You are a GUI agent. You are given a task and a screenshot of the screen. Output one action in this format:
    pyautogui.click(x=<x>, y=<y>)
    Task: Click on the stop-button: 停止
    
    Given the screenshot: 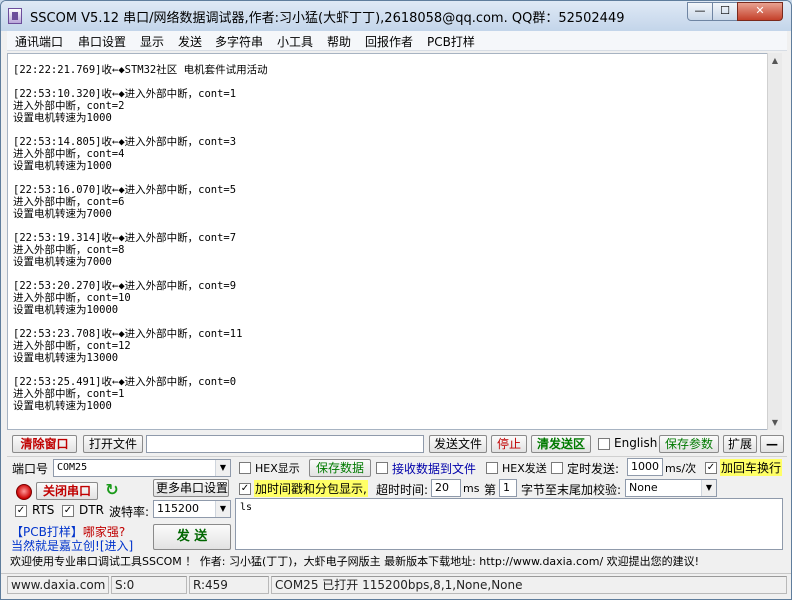 What is the action you would take?
    pyautogui.click(x=509, y=444)
    